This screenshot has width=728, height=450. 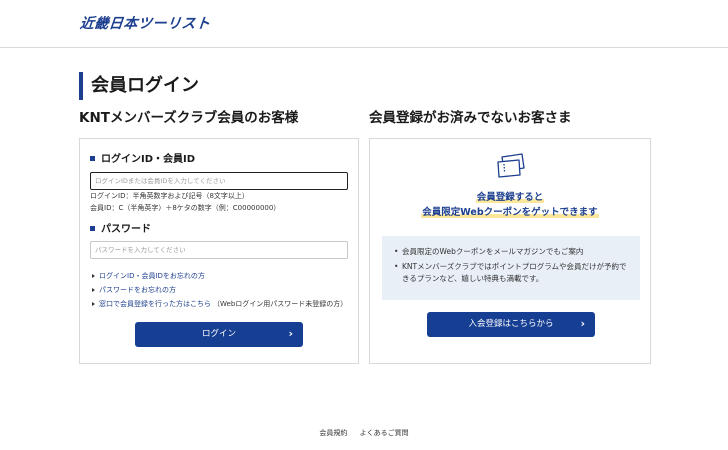 What do you see at coordinates (148, 159) in the screenshot?
I see `login-id-label-text: ログインID・会員ID` at bounding box center [148, 159].